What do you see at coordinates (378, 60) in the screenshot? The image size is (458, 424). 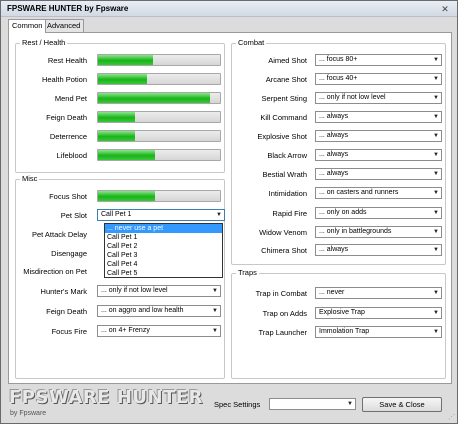 I see `aimed-shot-dropdown: ... focus 80+ ▼` at bounding box center [378, 60].